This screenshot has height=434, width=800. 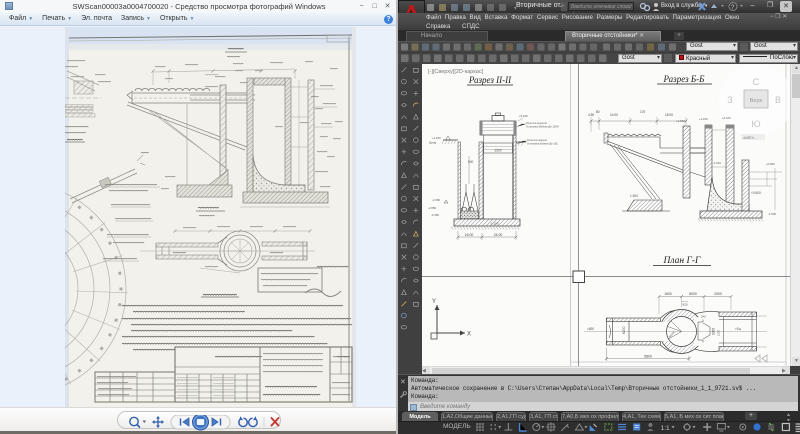 I want to click on svg-text: -1.610, so click(x=717, y=163).